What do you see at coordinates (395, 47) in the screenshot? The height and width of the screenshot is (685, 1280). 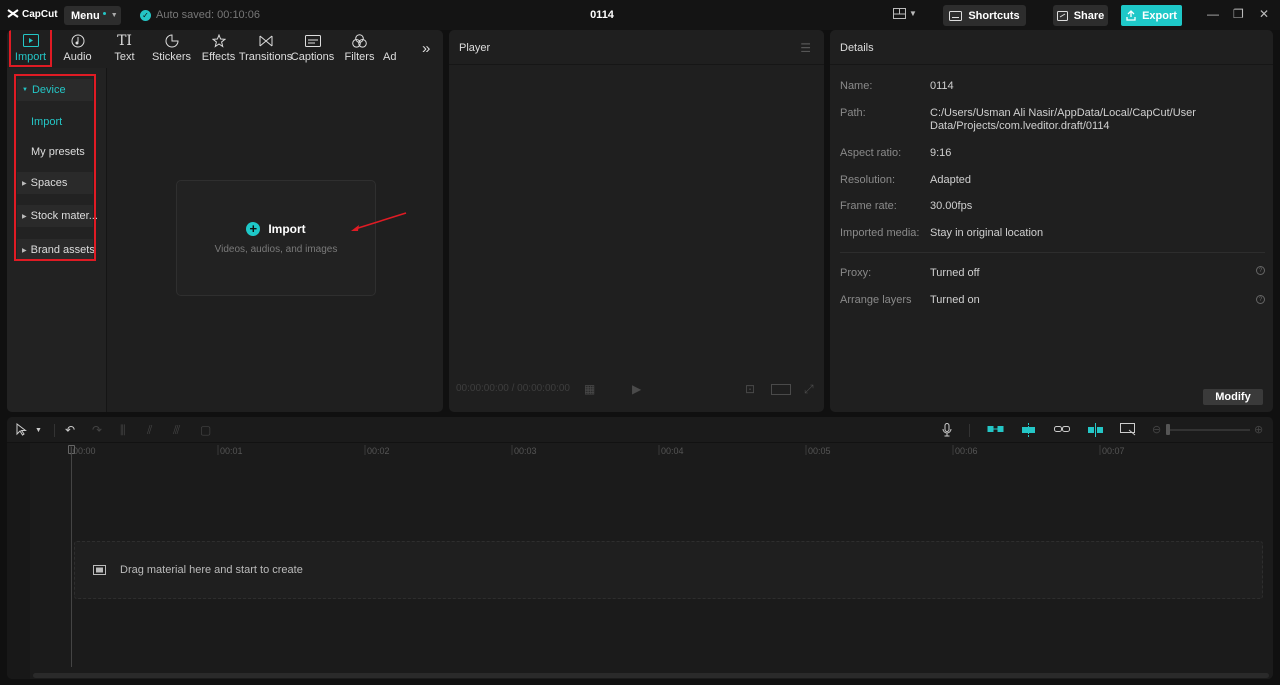 I see `tab-adjustment: Ad` at bounding box center [395, 47].